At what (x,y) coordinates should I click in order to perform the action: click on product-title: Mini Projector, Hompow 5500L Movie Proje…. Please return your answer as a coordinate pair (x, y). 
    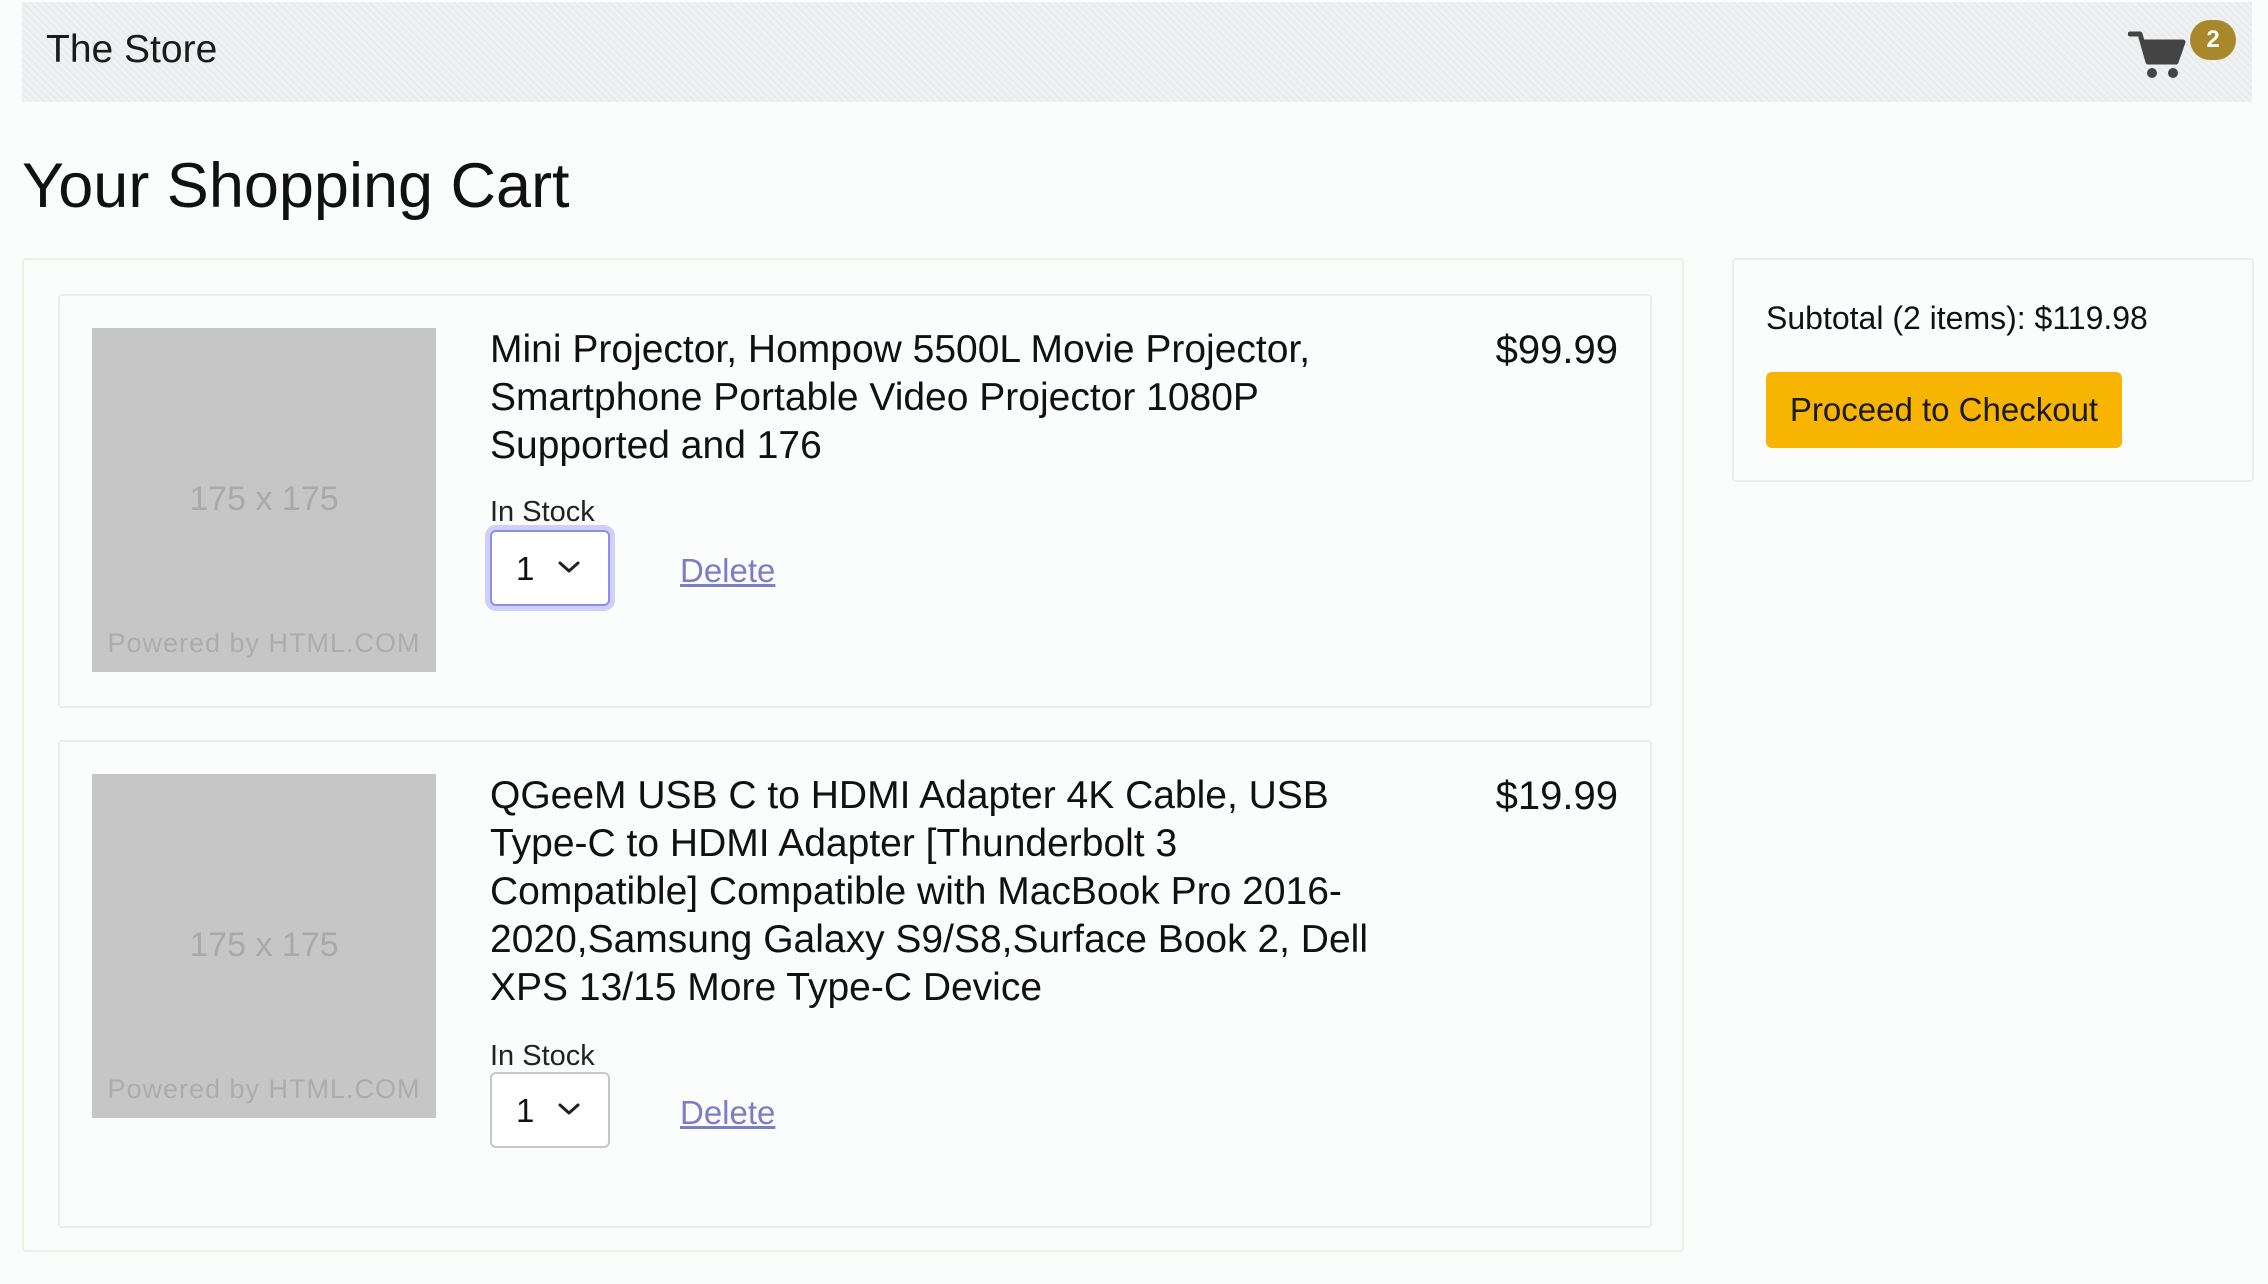
    Looking at the image, I should click on (900, 397).